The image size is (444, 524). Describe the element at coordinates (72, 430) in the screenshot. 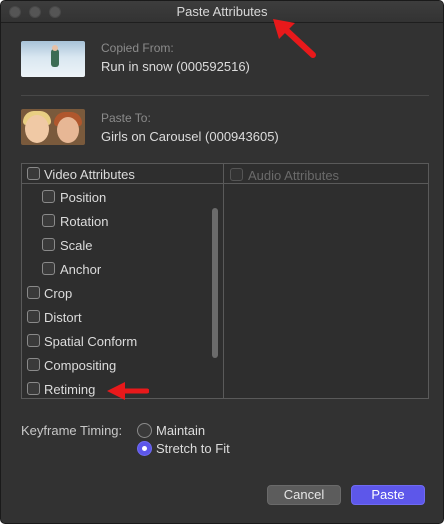

I see `keyframe-timing-label: Keyframe Timing:` at that location.